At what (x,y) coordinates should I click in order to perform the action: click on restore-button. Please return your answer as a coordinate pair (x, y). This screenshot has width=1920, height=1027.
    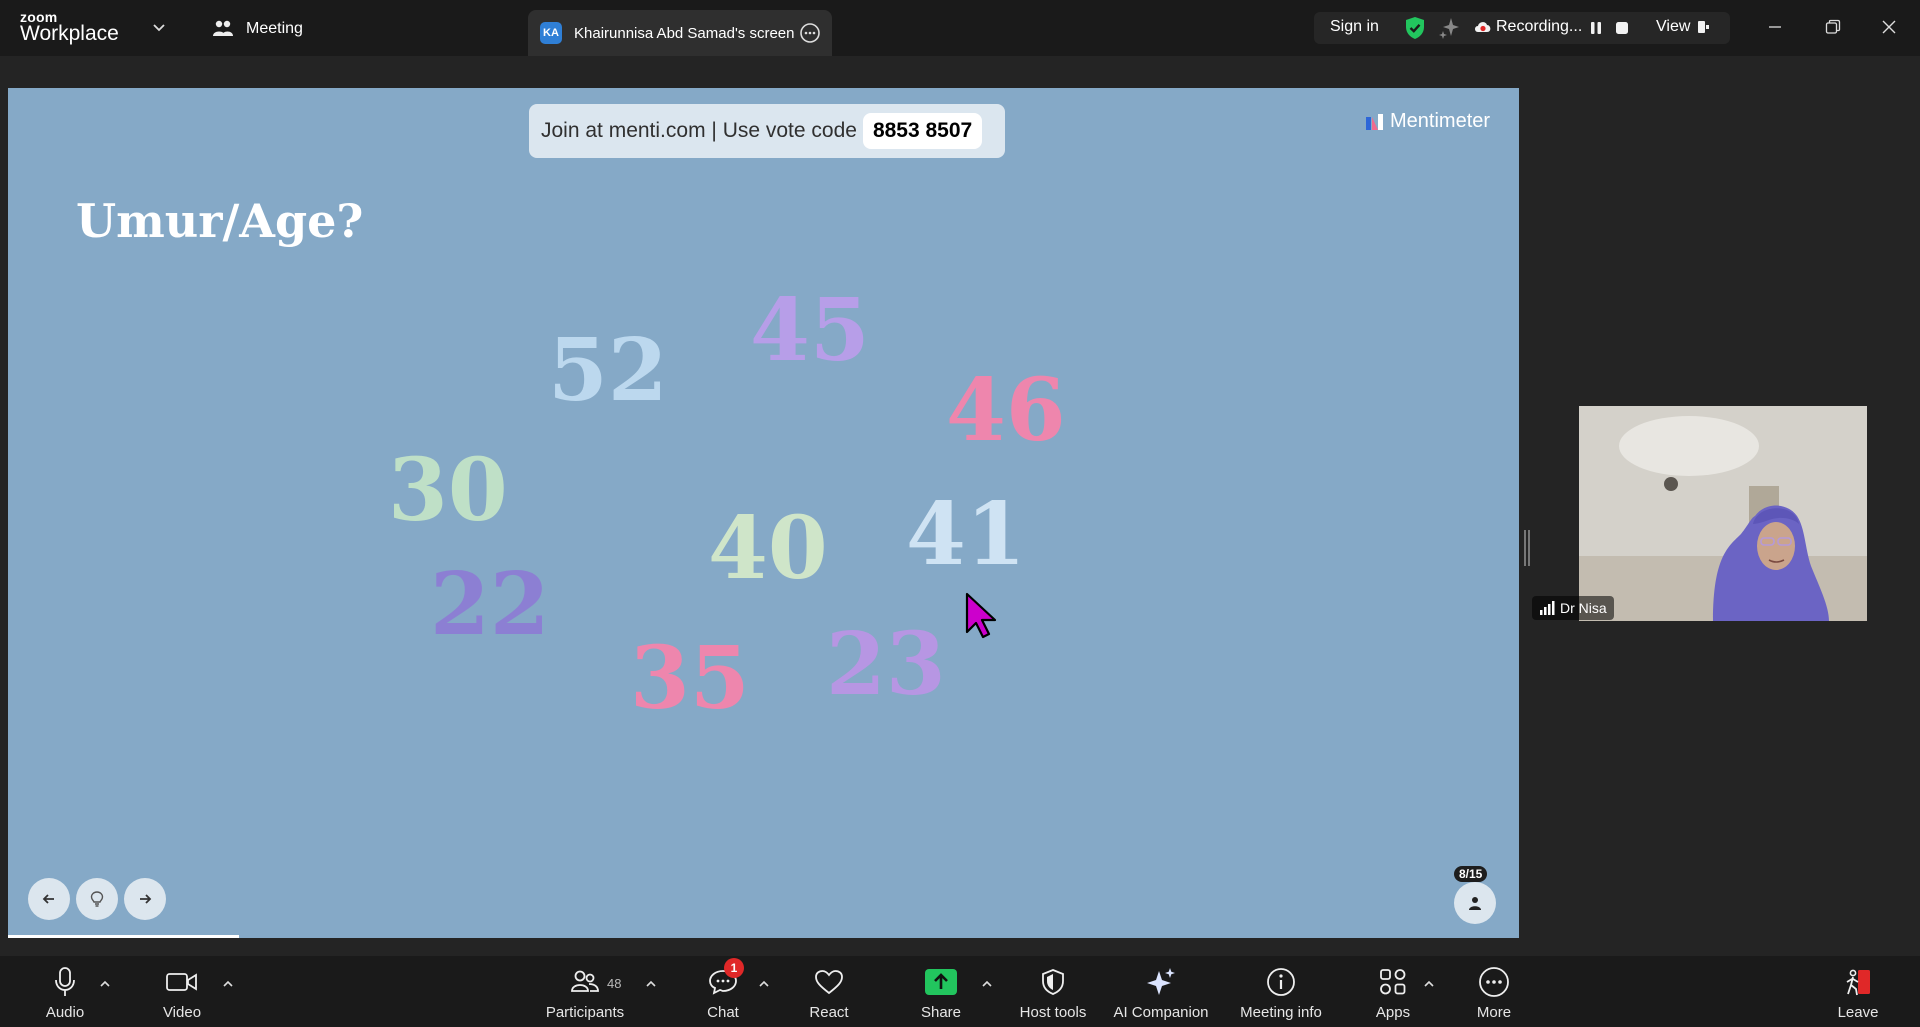
    Looking at the image, I should click on (1833, 27).